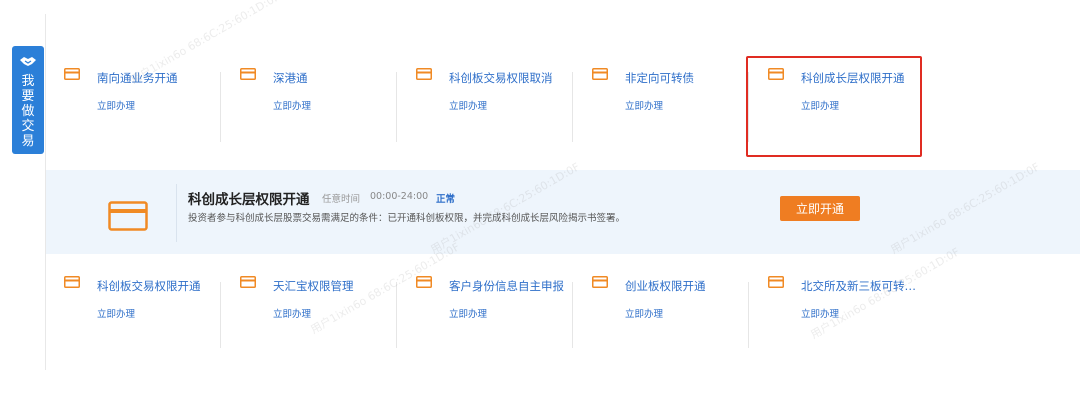  Describe the element at coordinates (834, 106) in the screenshot. I see `selected-item-highlight` at that location.